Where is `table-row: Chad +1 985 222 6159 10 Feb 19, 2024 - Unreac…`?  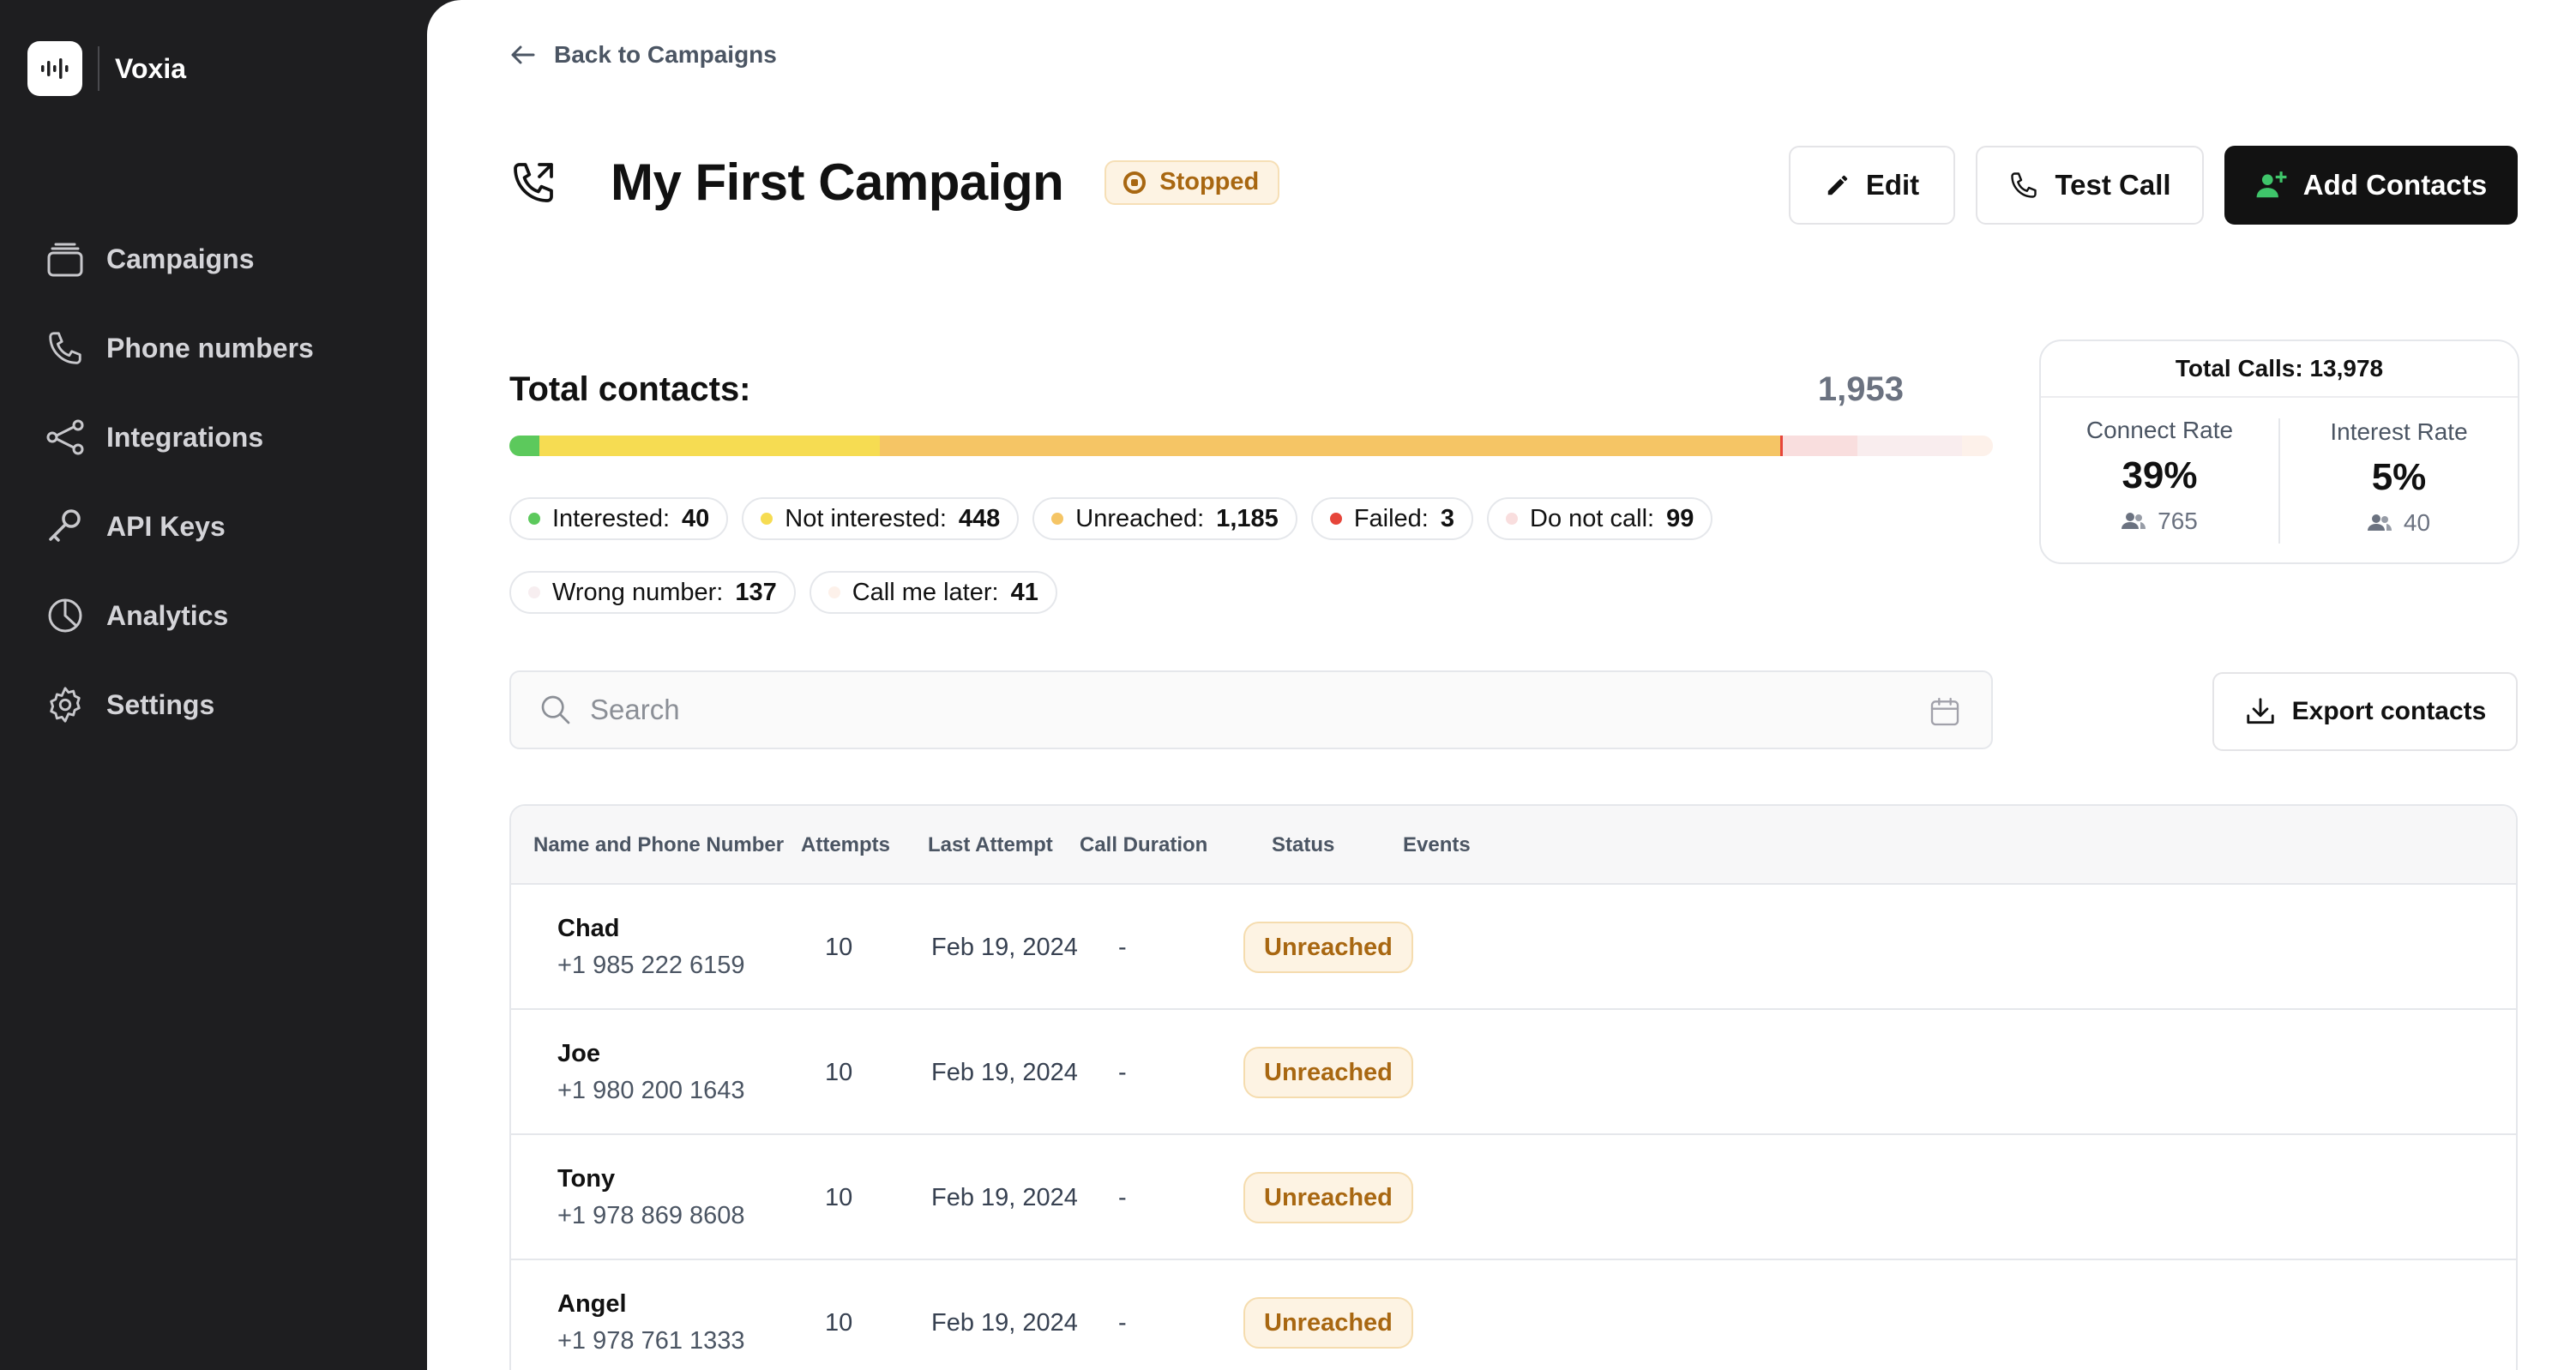
table-row: Chad +1 985 222 6159 10 Feb 19, 2024 - Unreac… is located at coordinates (1513, 947).